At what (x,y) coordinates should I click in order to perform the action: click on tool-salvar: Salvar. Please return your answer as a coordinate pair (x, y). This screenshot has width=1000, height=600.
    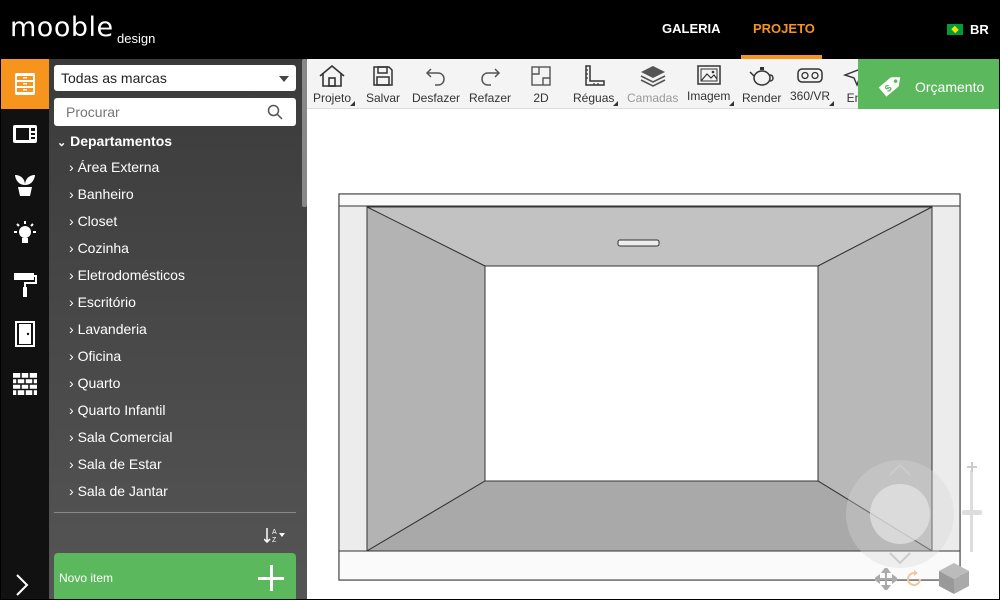
    Looking at the image, I should click on (383, 83).